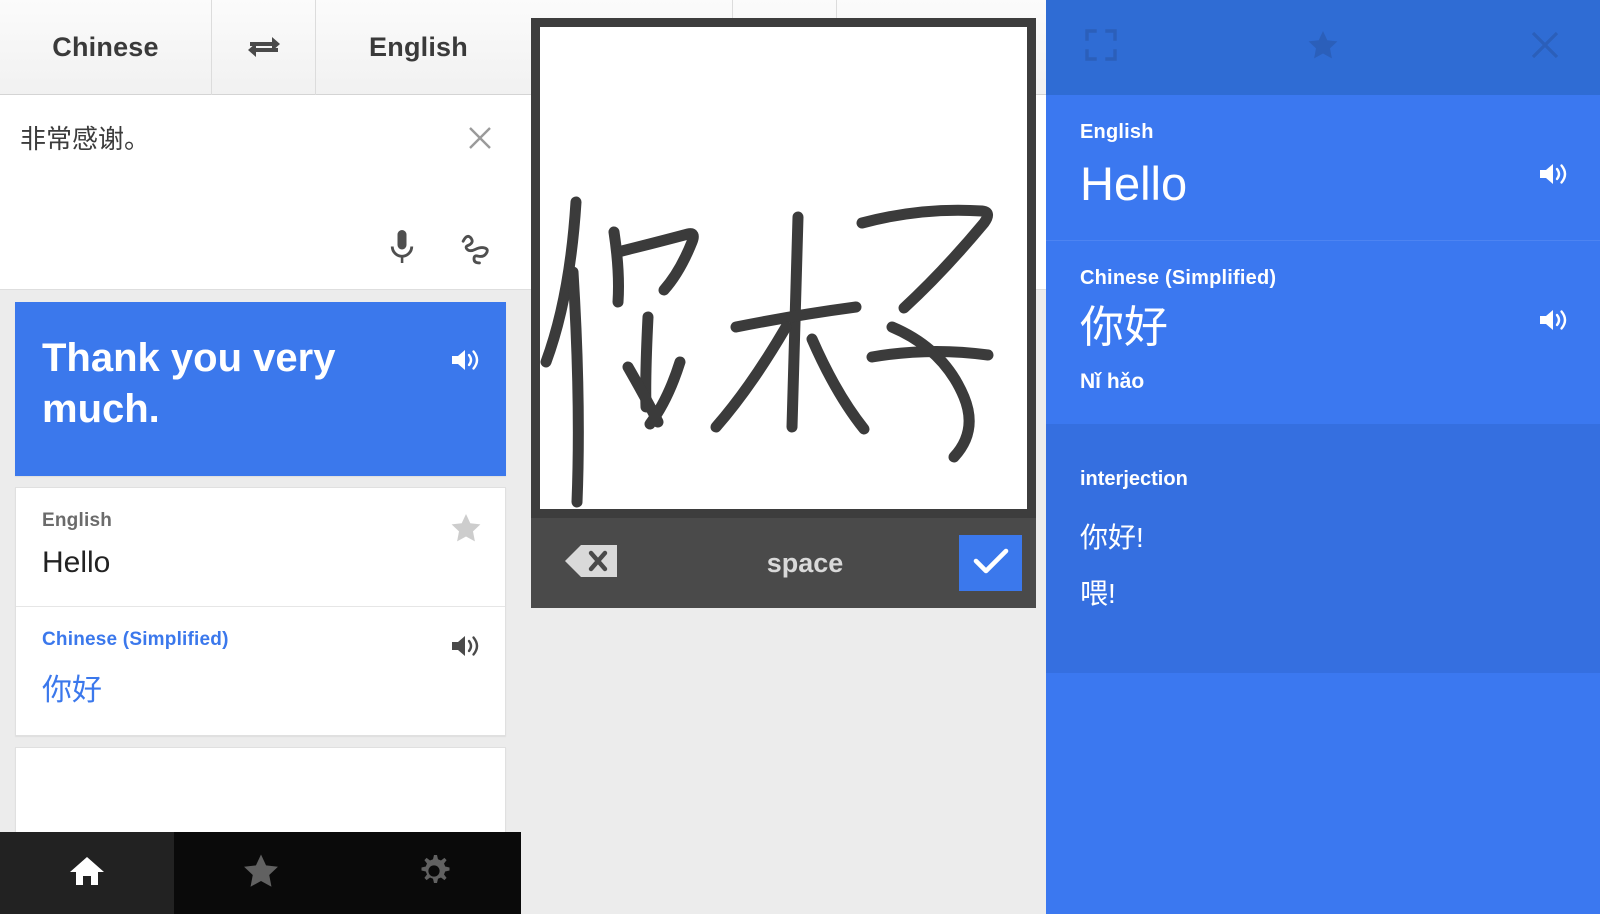 The height and width of the screenshot is (914, 1600). I want to click on detail-header, so click(1323, 47).